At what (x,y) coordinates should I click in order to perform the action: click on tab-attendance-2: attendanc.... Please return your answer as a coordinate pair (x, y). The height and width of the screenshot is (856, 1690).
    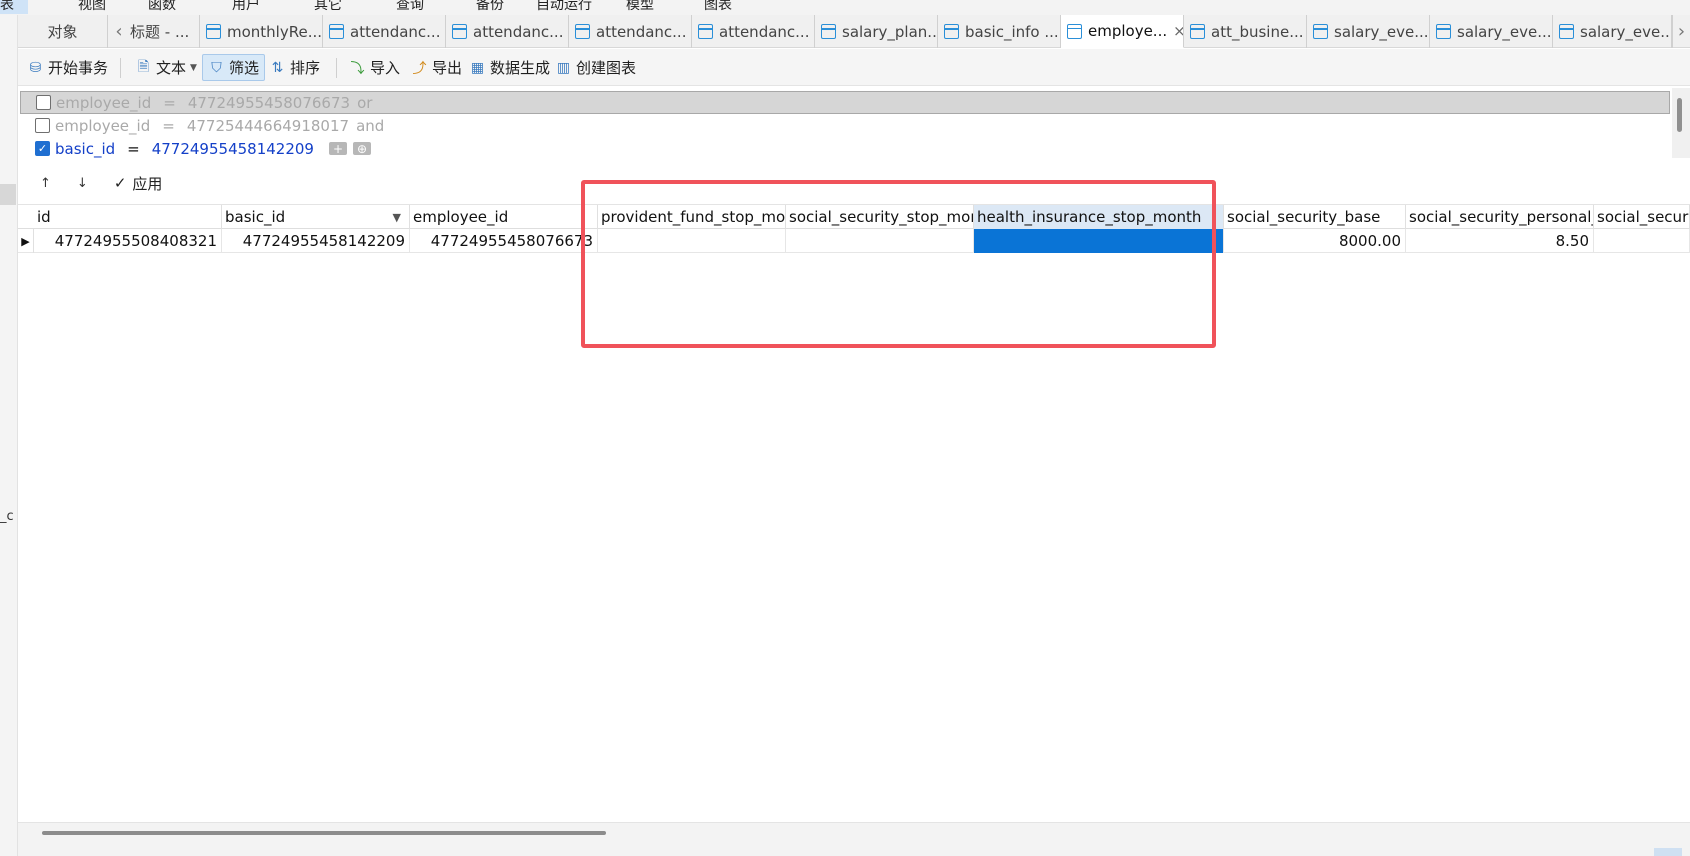
    Looking at the image, I should click on (507, 31).